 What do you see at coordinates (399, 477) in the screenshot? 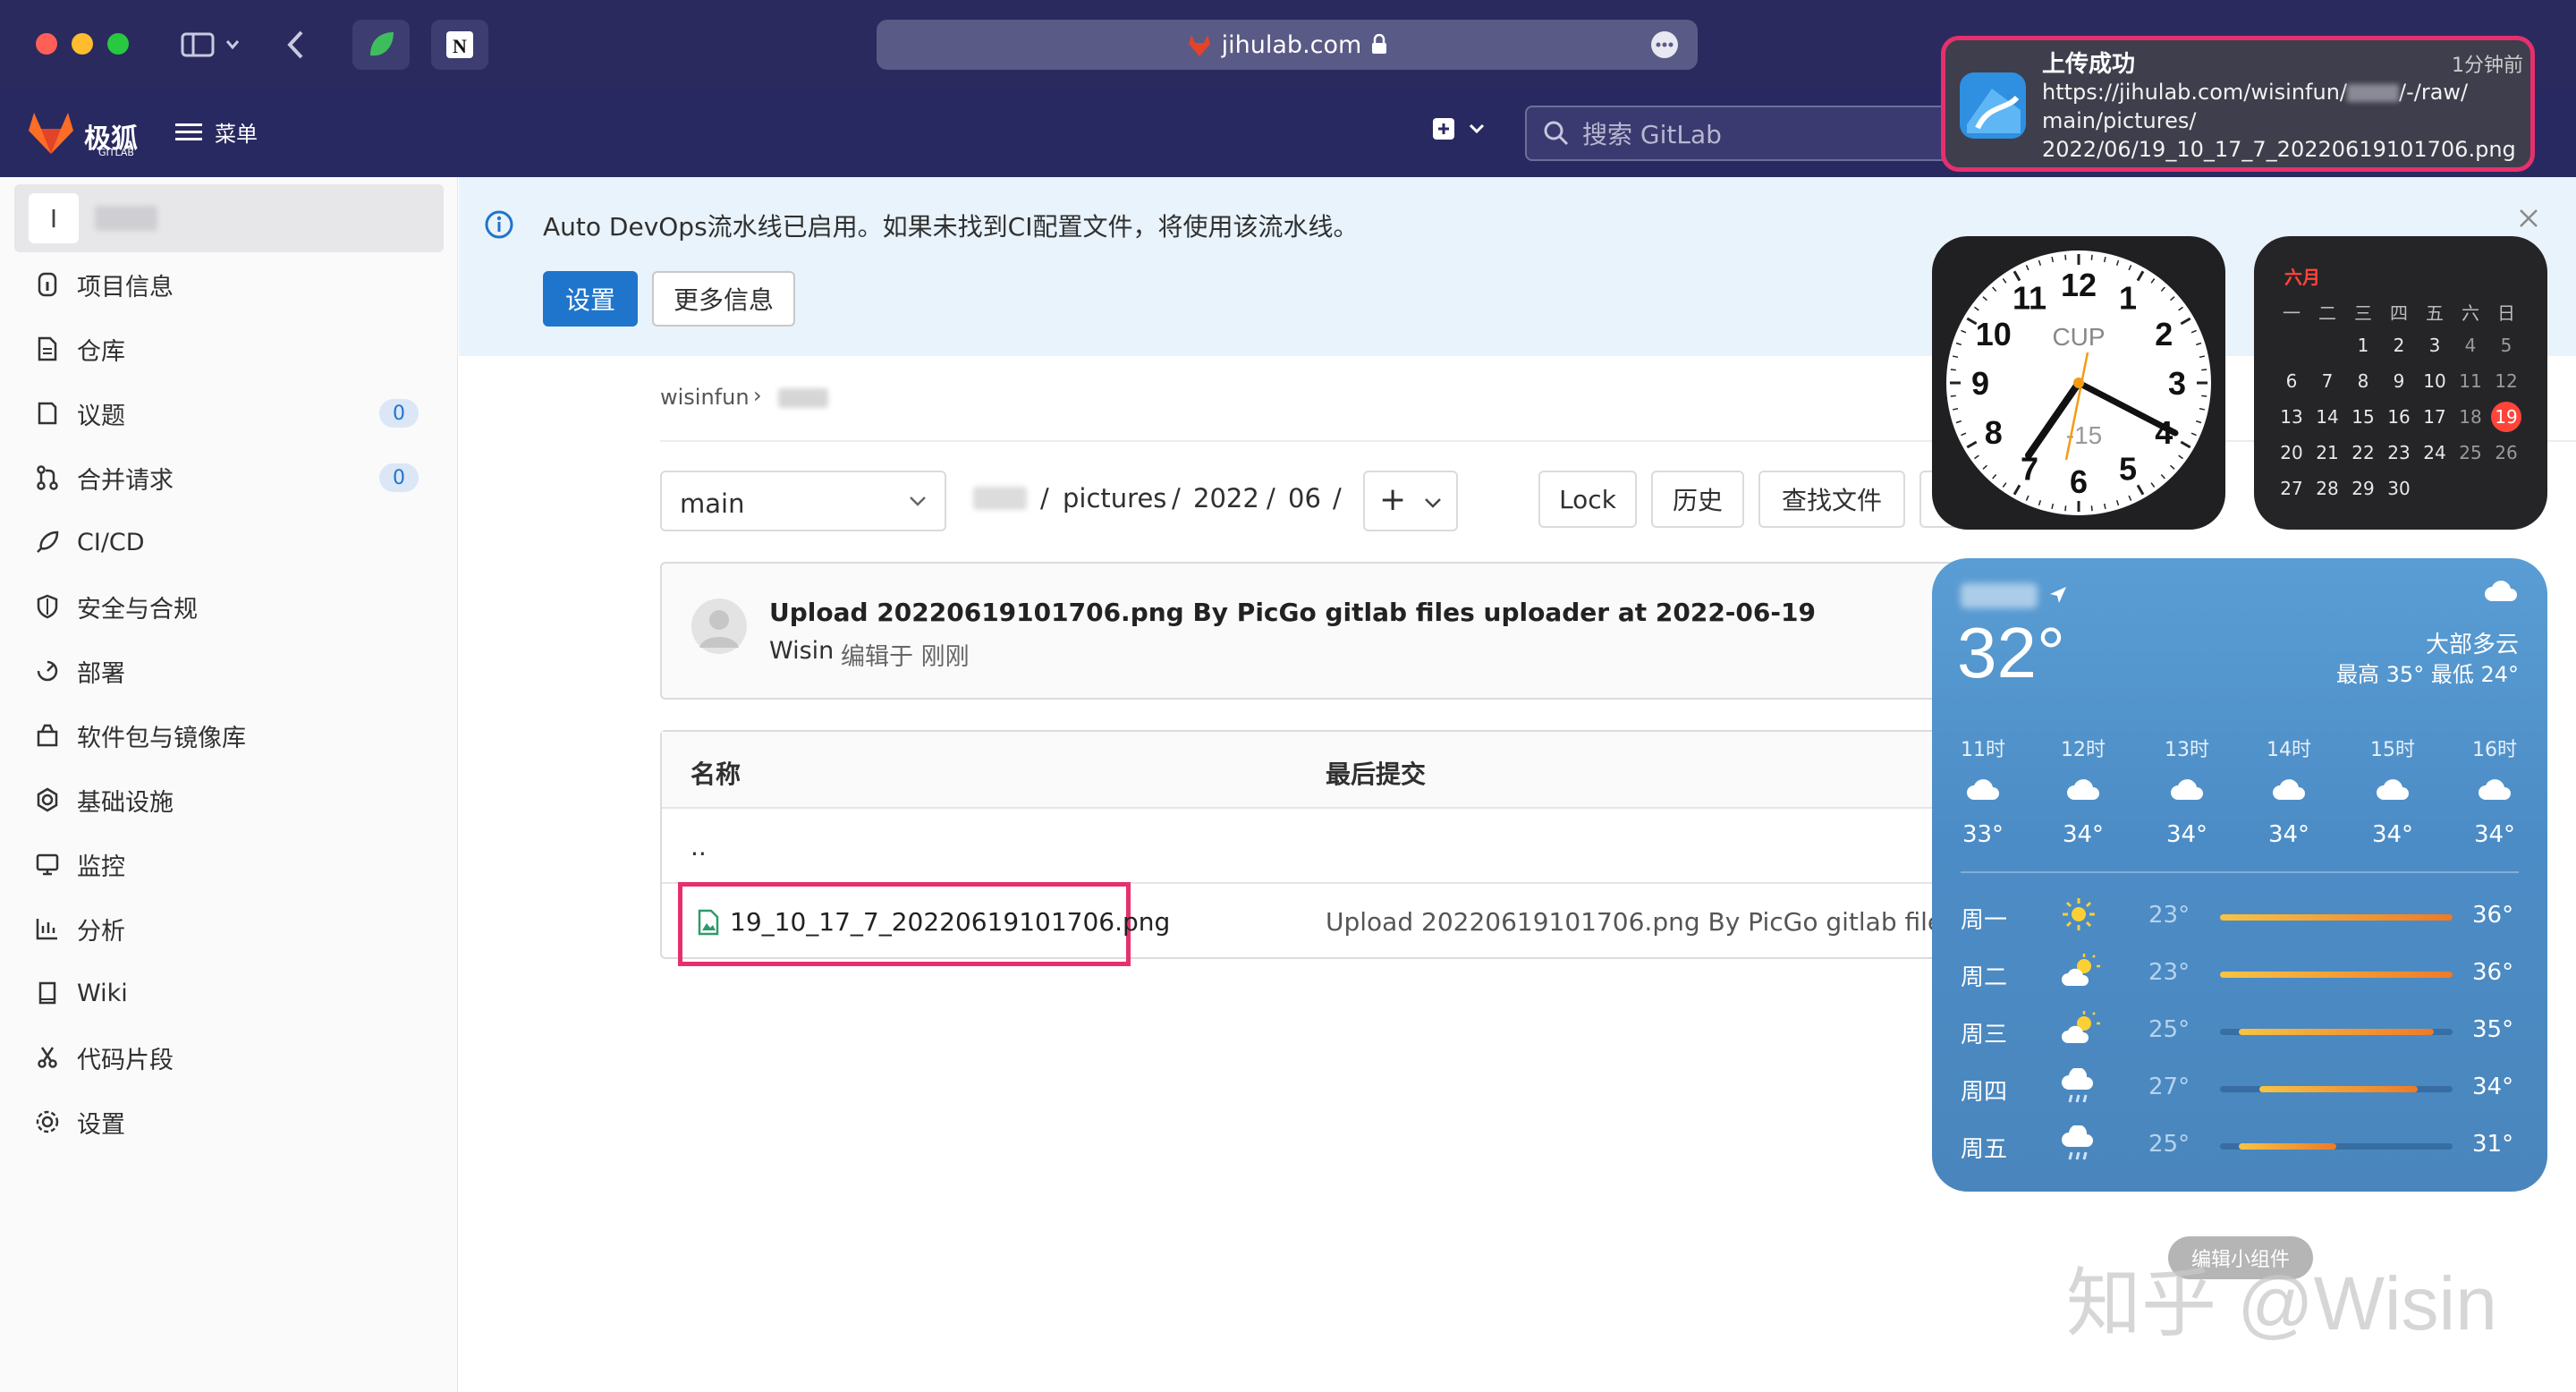
I see `count-badge: 0` at bounding box center [399, 477].